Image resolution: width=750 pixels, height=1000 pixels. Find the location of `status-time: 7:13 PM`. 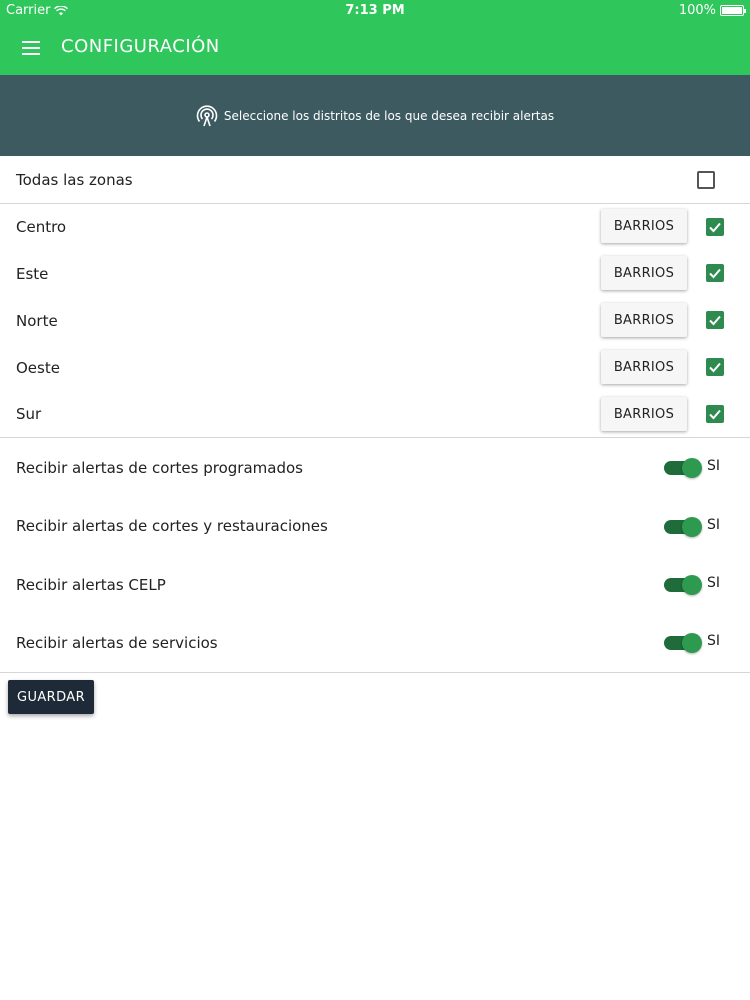

status-time: 7:13 PM is located at coordinates (375, 10).